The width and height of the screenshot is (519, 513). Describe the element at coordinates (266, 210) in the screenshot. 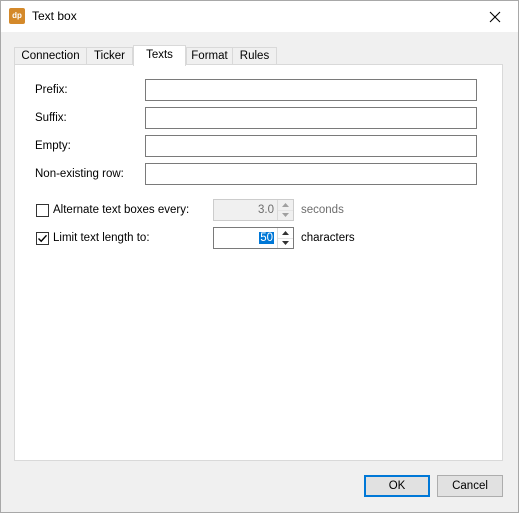

I see `alternate-seconds-value: 3.0` at that location.